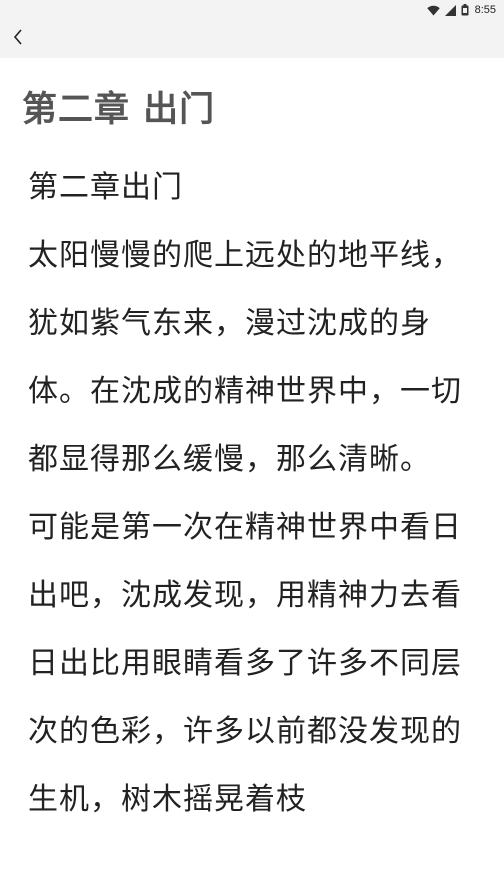 This screenshot has width=504, height=896. I want to click on battery-icon, so click(465, 10).